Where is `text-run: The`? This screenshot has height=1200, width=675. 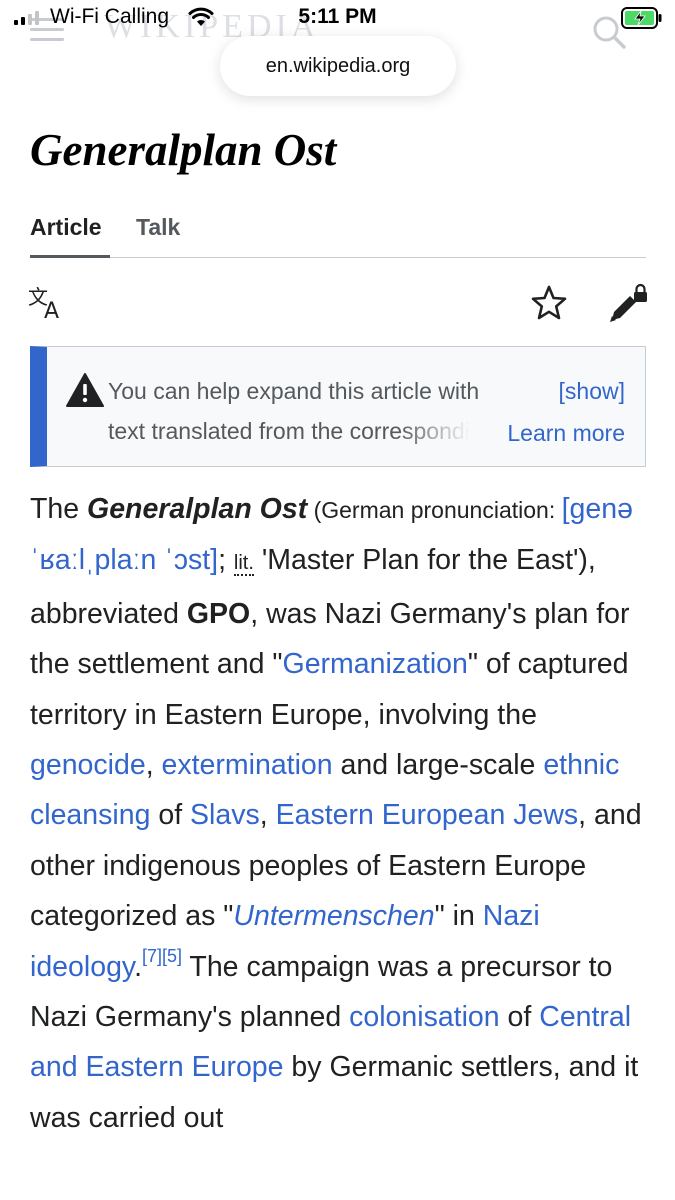 text-run: The is located at coordinates (59, 509).